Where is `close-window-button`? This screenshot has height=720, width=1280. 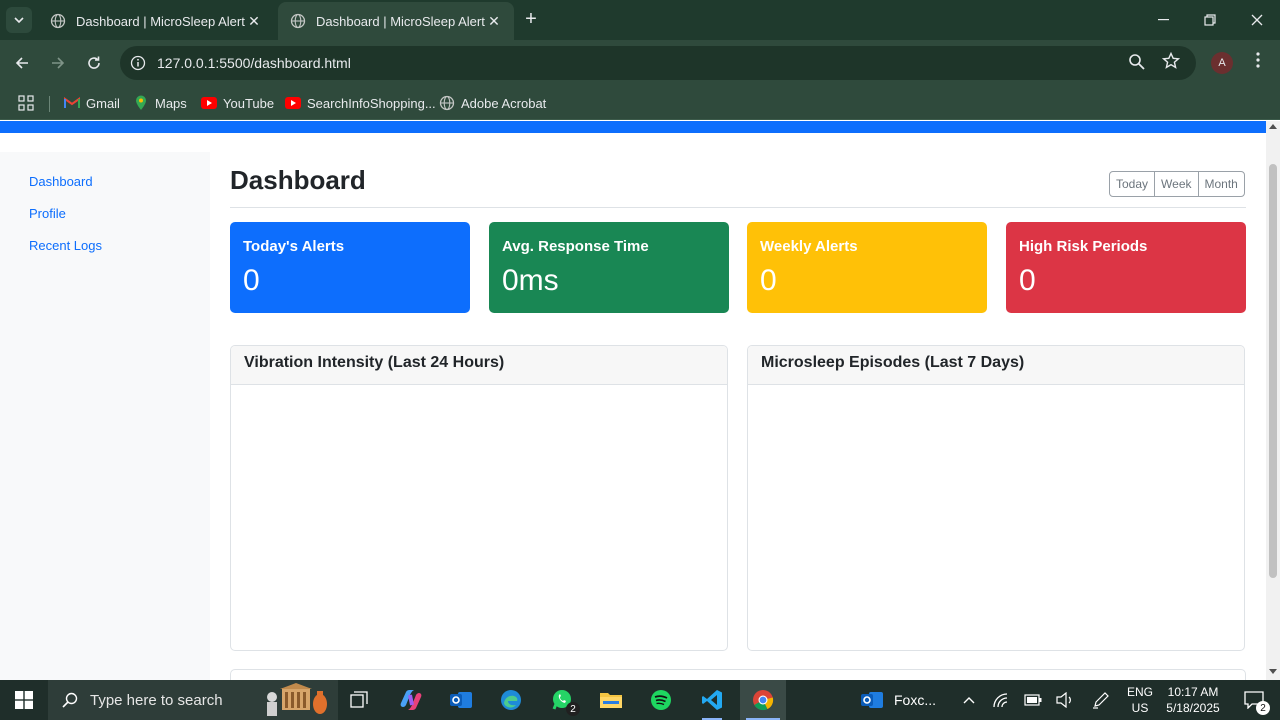 close-window-button is located at coordinates (1257, 20).